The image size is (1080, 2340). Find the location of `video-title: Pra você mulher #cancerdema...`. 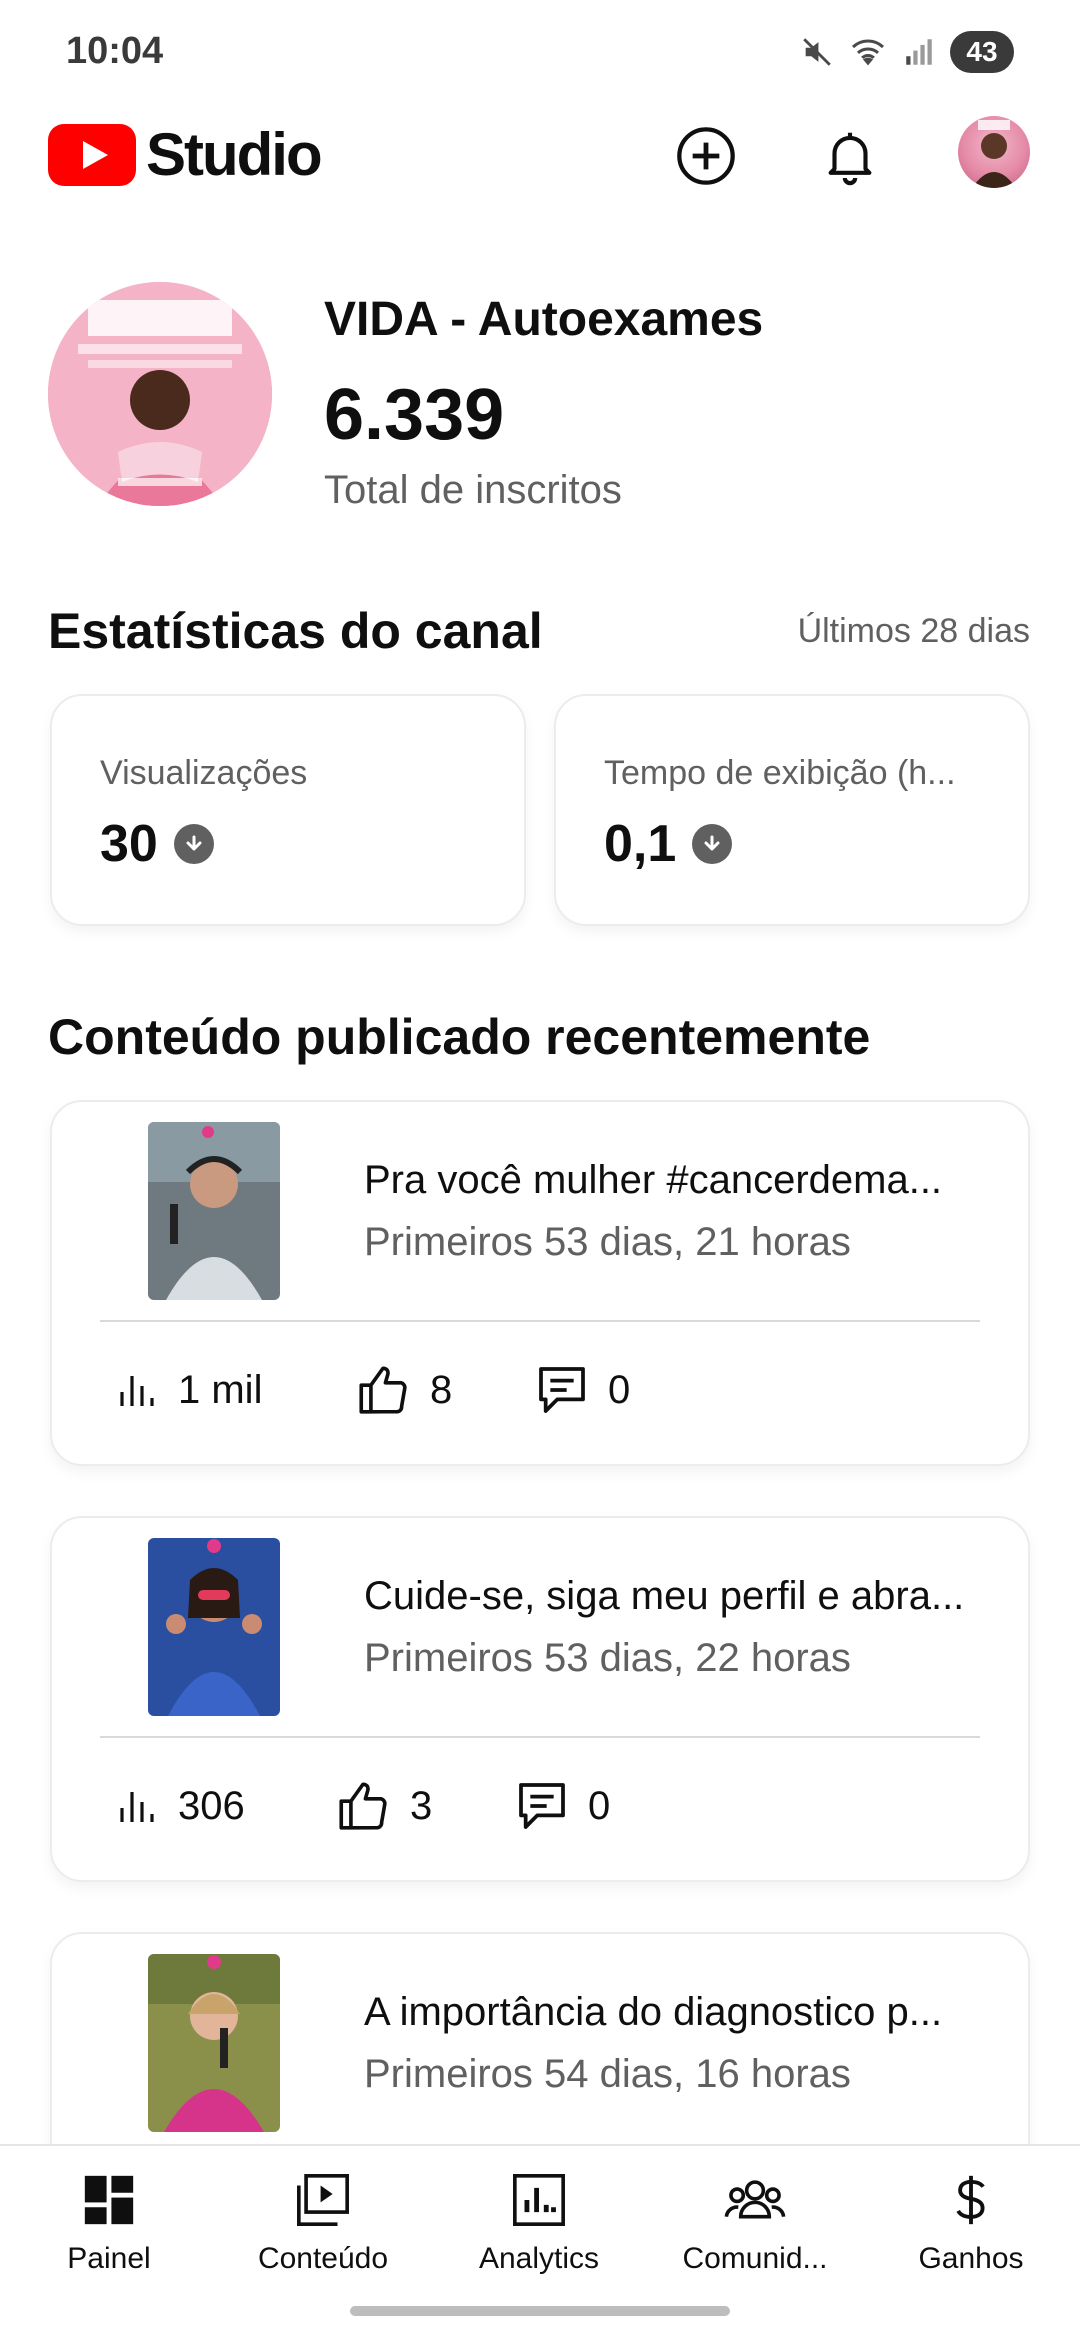

video-title: Pra você mulher #cancerdema... is located at coordinates (653, 1180).